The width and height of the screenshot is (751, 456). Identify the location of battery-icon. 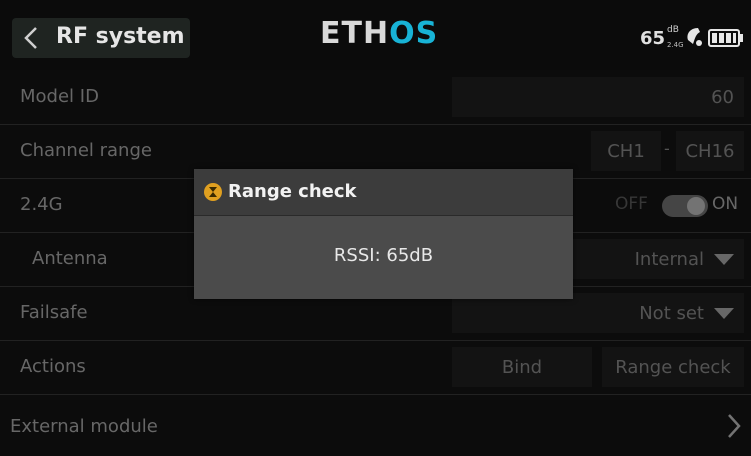
(725, 38).